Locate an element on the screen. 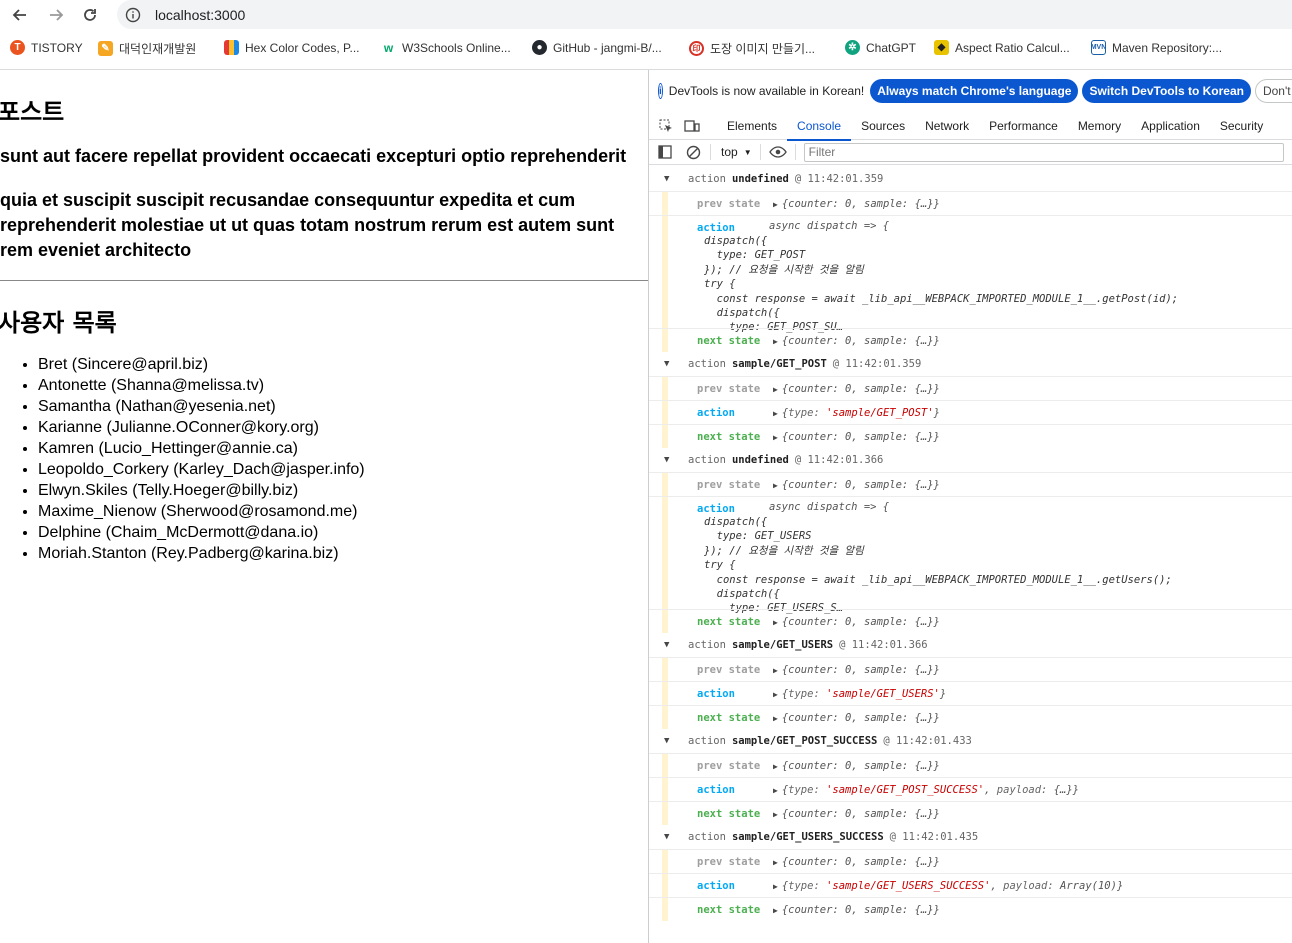  row-value: ▶ {type: 'sample/GET_USERS'} is located at coordinates (859, 694).